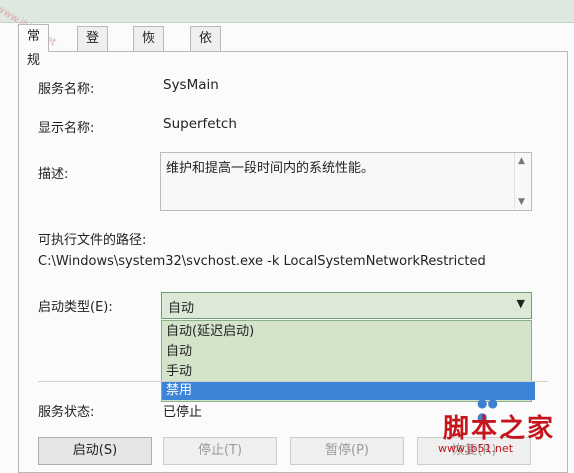  What do you see at coordinates (521, 161) in the screenshot?
I see `scroll-up-icon: ▲` at bounding box center [521, 161].